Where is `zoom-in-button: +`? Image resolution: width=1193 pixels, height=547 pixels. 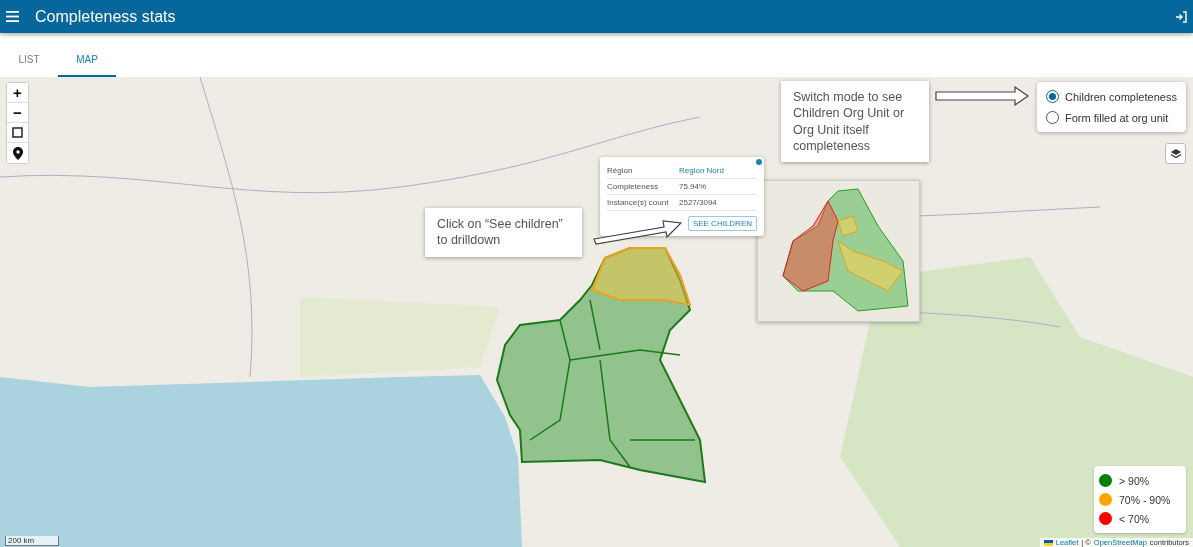
zoom-in-button: + is located at coordinates (17, 93).